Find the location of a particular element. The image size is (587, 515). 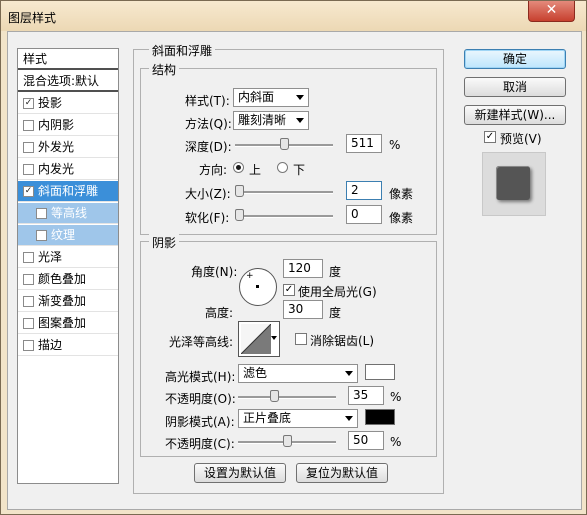

gloss-contour-label: 光泽等高线: is located at coordinates (201, 342).